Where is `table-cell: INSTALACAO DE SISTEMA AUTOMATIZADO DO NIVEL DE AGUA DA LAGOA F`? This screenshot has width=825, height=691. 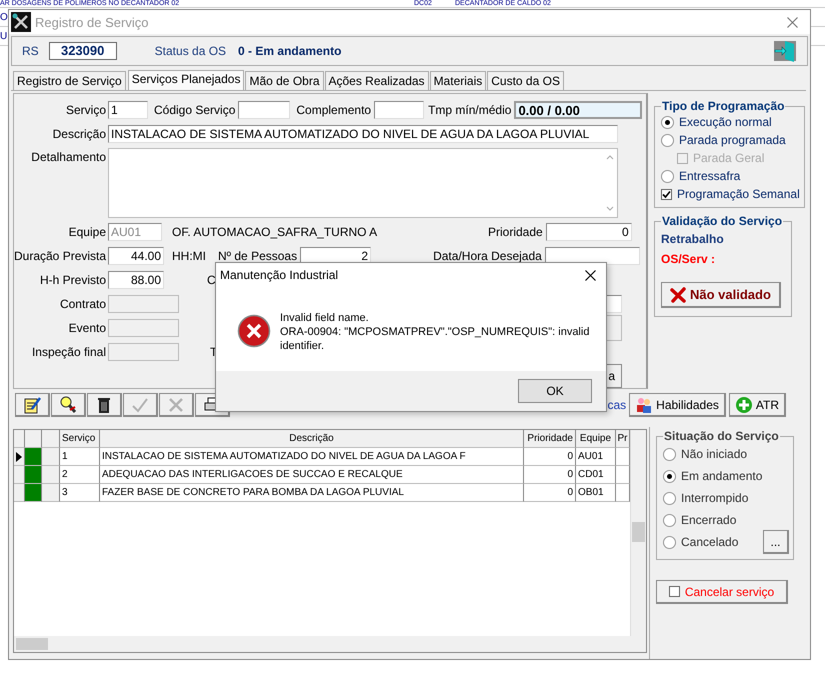 table-cell: INSTALACAO DE SISTEMA AUTOMATIZADO DO NIVEL DE AGUA DA LAGOA F is located at coordinates (312, 457).